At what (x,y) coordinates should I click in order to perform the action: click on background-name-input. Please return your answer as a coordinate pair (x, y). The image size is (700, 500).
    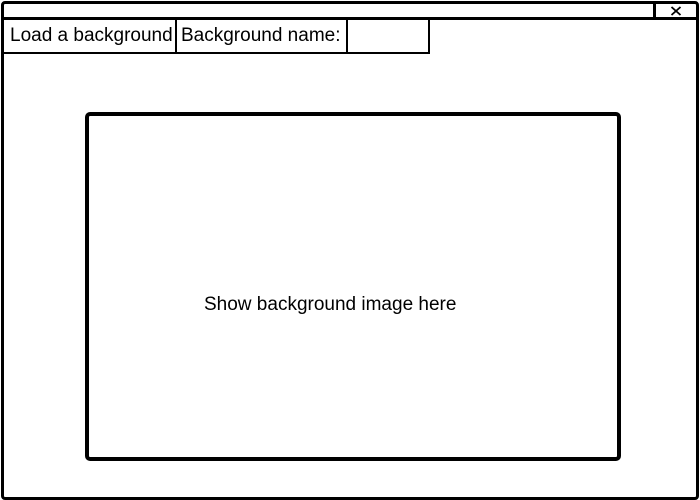
    Looking at the image, I should click on (388, 36).